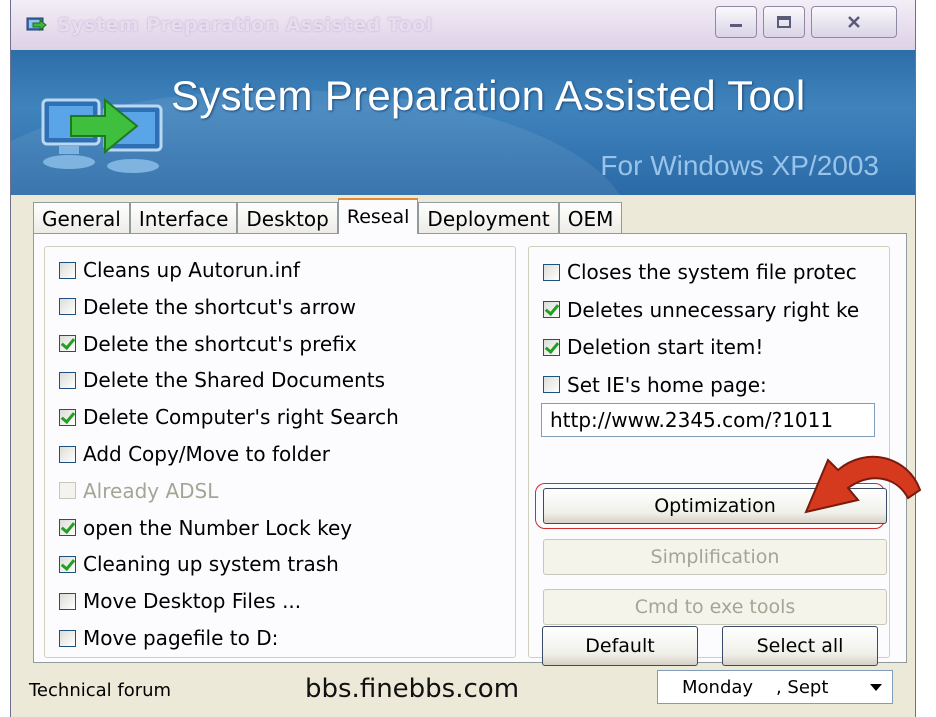 This screenshot has height=717, width=936. I want to click on tab-desktop: Desktop, so click(287, 218).